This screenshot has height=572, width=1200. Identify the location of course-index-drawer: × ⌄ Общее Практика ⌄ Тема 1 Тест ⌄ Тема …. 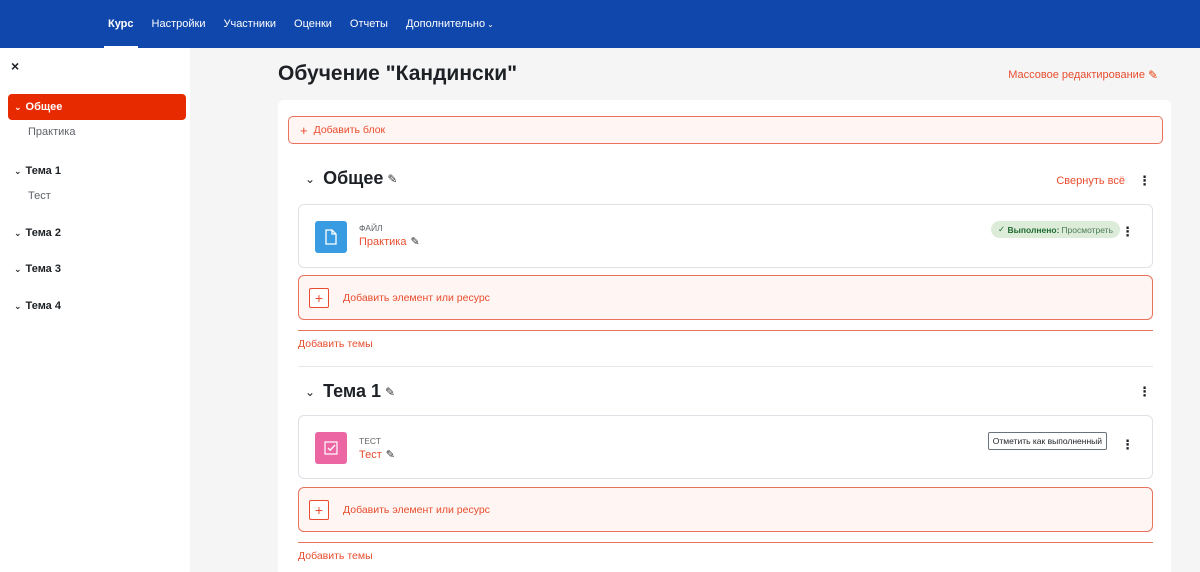
(95, 310).